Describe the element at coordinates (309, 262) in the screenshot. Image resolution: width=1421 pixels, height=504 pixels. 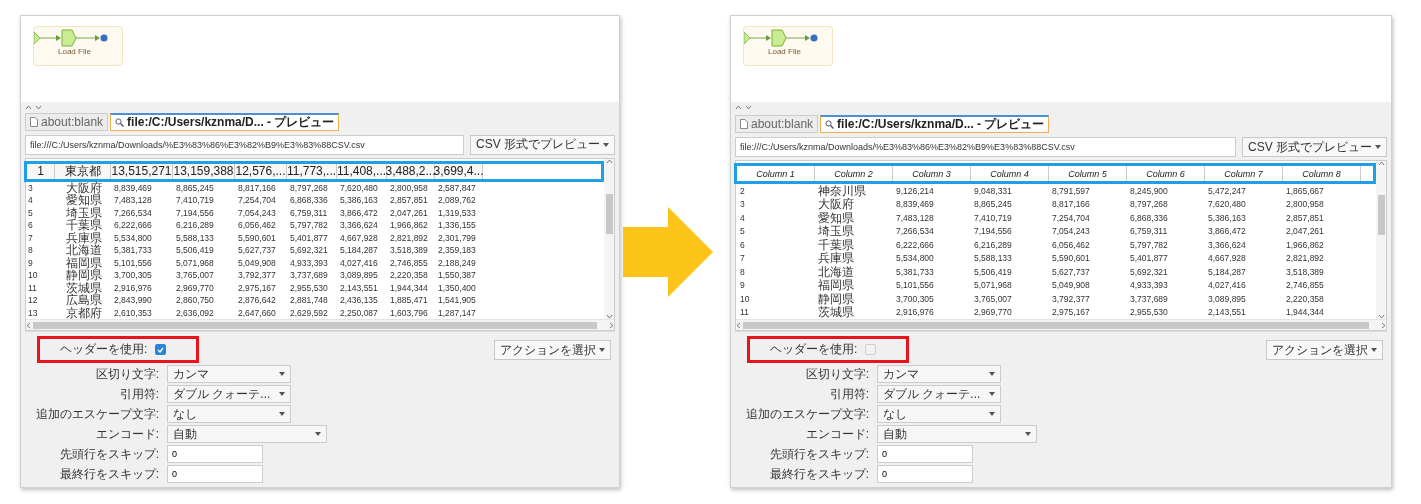
I see `table-cell-text: 4,933,393` at that location.